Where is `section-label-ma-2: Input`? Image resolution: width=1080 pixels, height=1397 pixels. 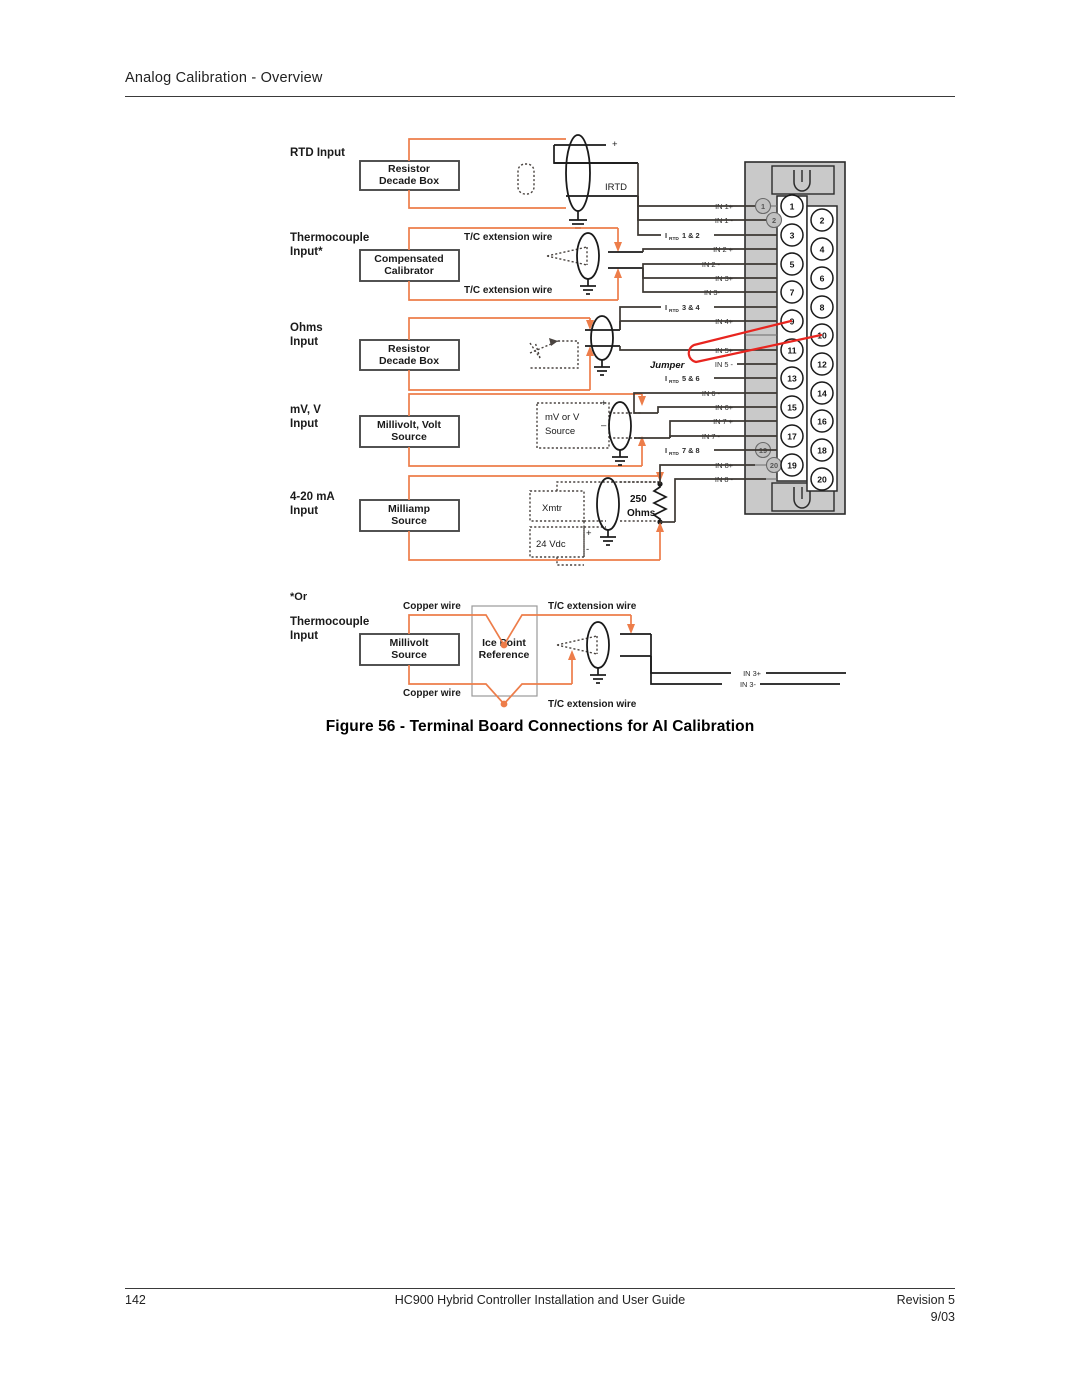 section-label-ma-2: Input is located at coordinates (304, 511).